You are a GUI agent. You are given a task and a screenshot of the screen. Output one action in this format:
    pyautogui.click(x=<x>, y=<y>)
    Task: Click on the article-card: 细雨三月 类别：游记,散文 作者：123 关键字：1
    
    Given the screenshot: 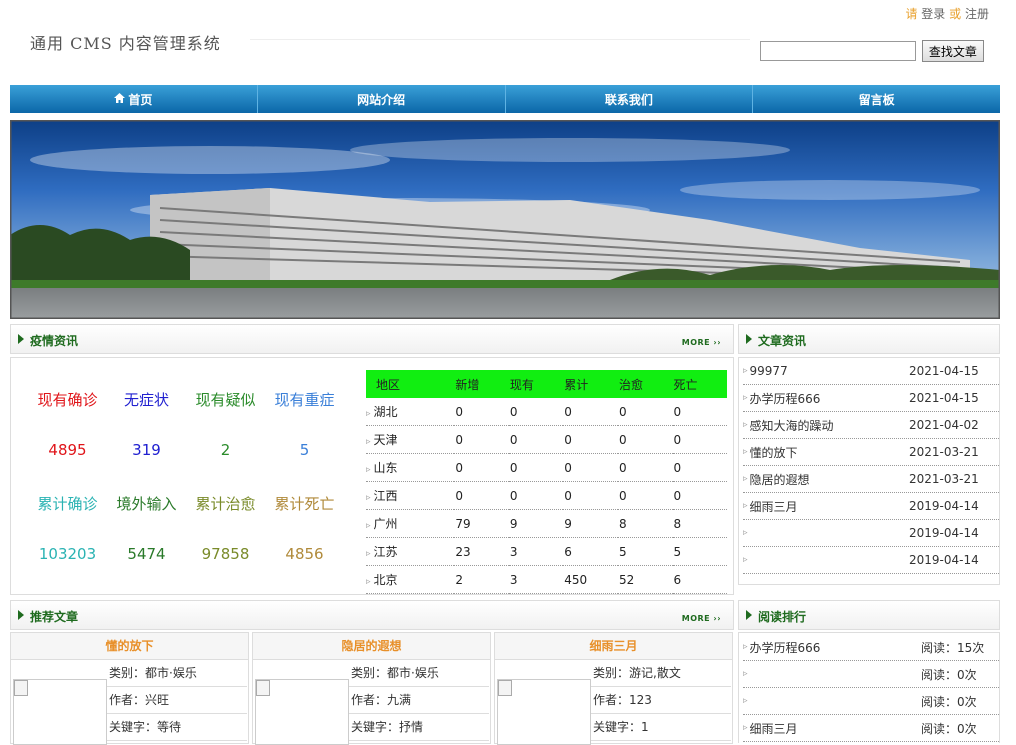 What is the action you would take?
    pyautogui.click(x=613, y=688)
    